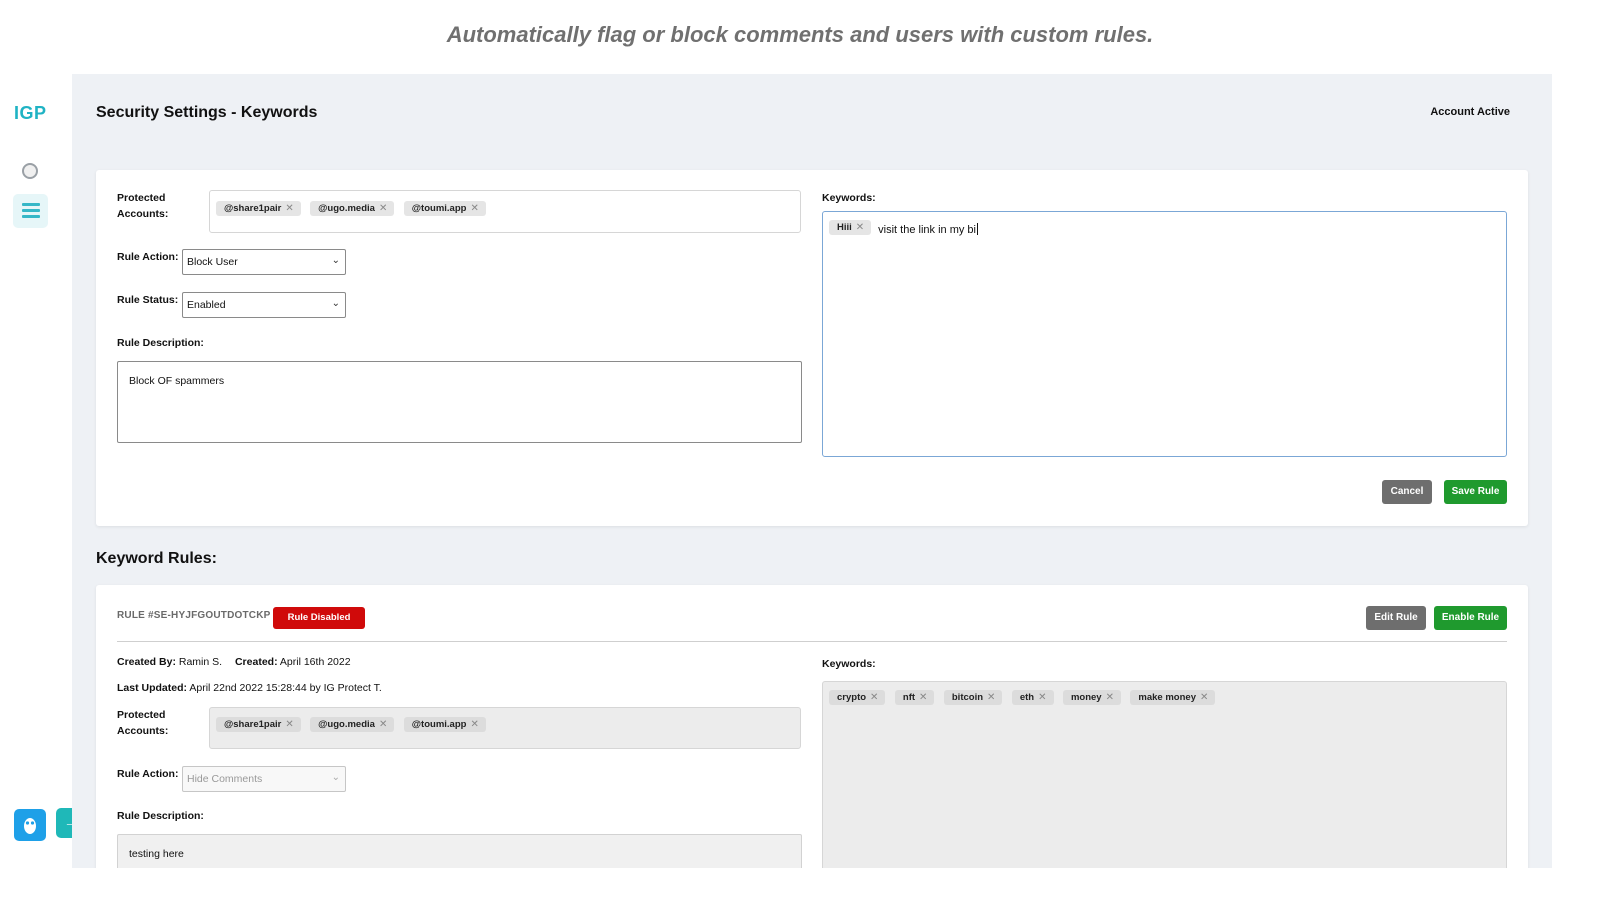 The height and width of the screenshot is (912, 1600). I want to click on keyword-tag: money ✕, so click(1091, 697).